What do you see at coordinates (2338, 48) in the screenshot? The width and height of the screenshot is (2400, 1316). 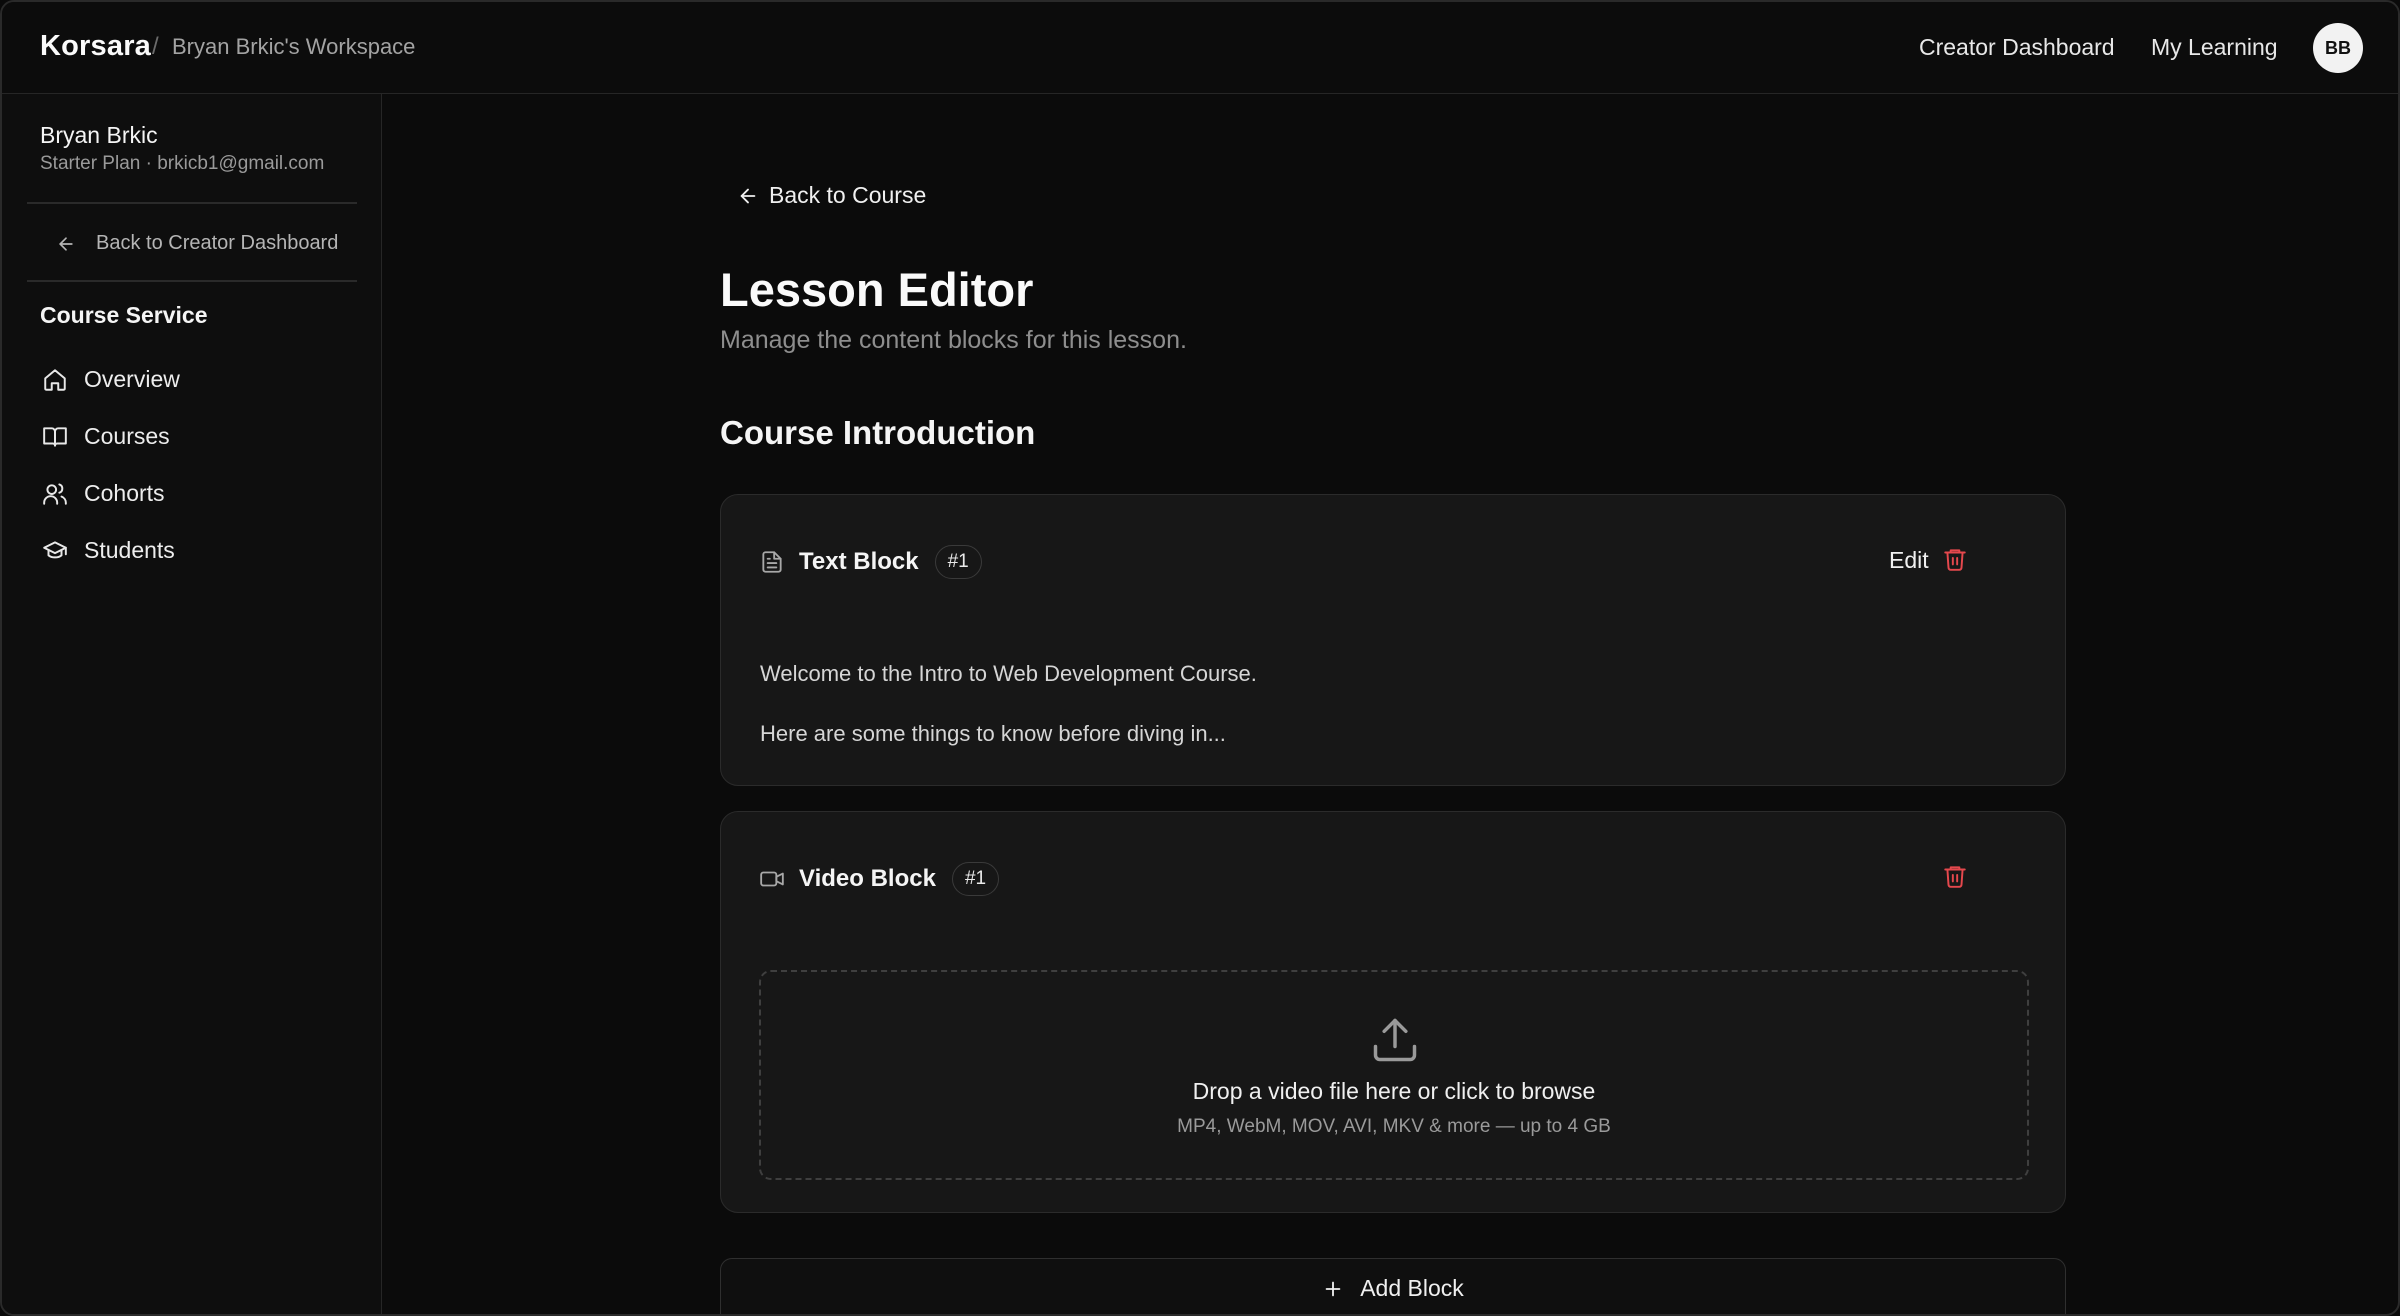 I see `avatar: BB` at bounding box center [2338, 48].